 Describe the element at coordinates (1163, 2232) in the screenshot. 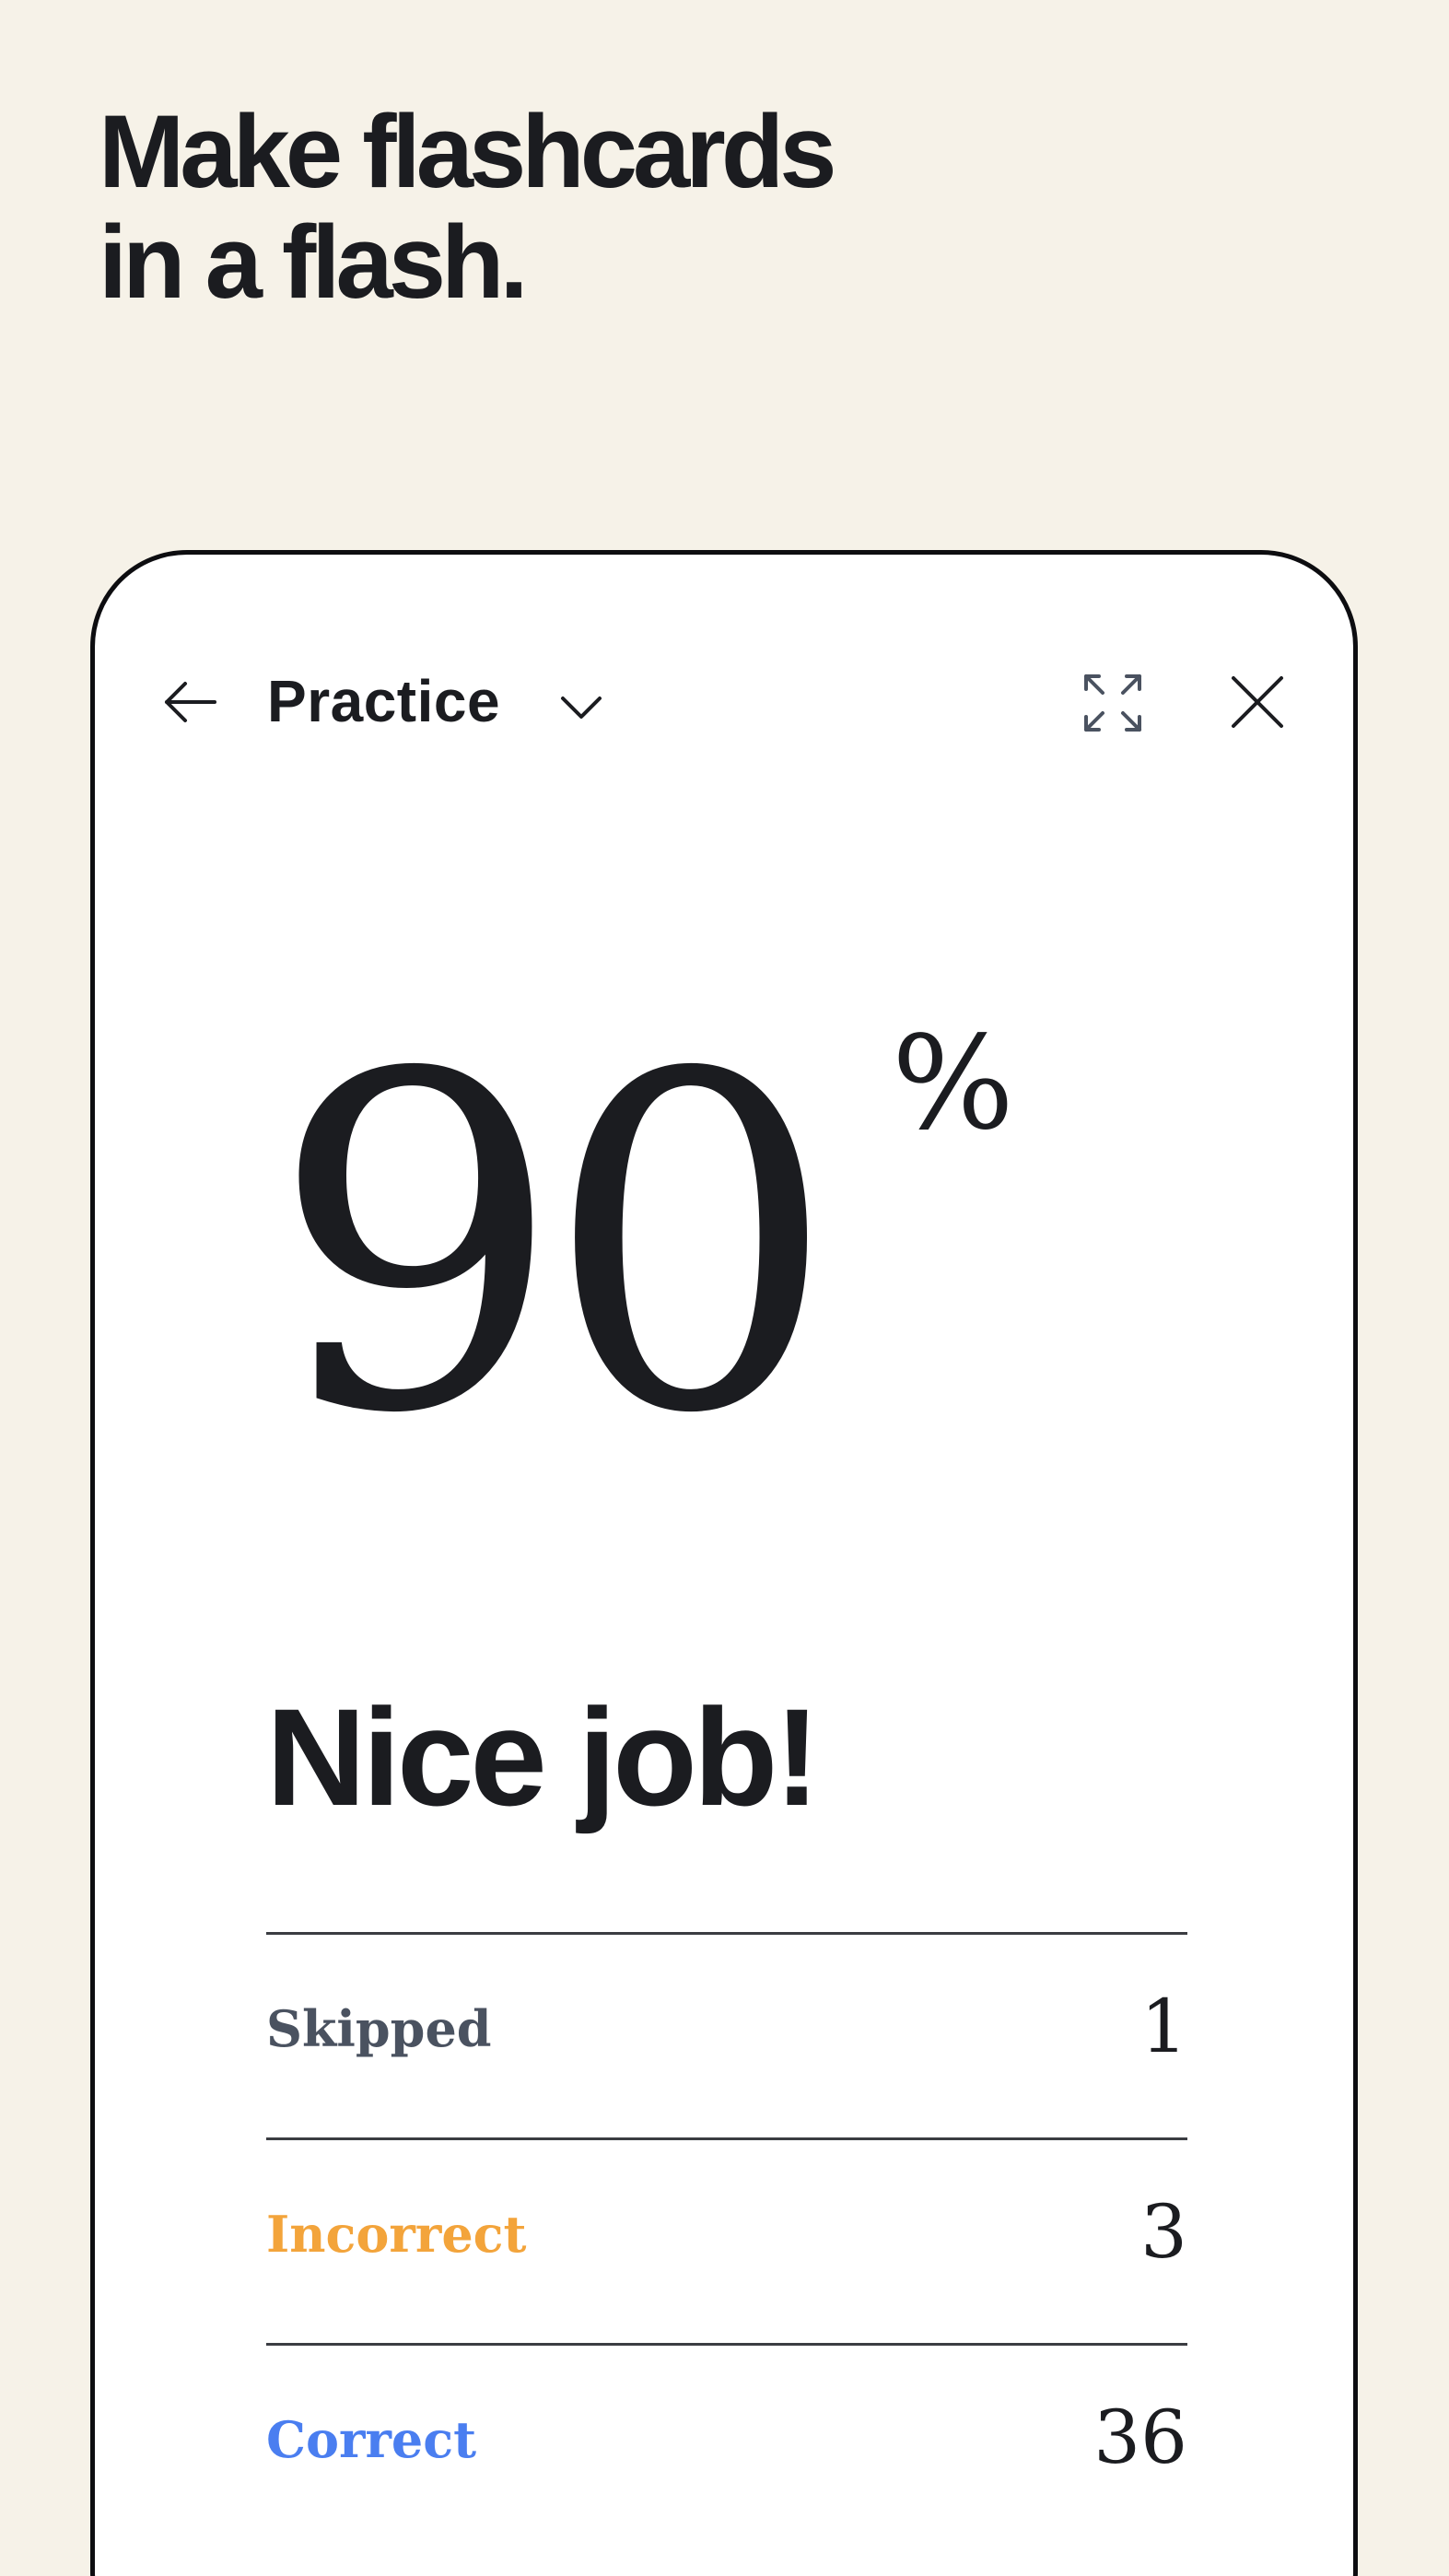

I see `stat-value-incorrect: 3` at that location.